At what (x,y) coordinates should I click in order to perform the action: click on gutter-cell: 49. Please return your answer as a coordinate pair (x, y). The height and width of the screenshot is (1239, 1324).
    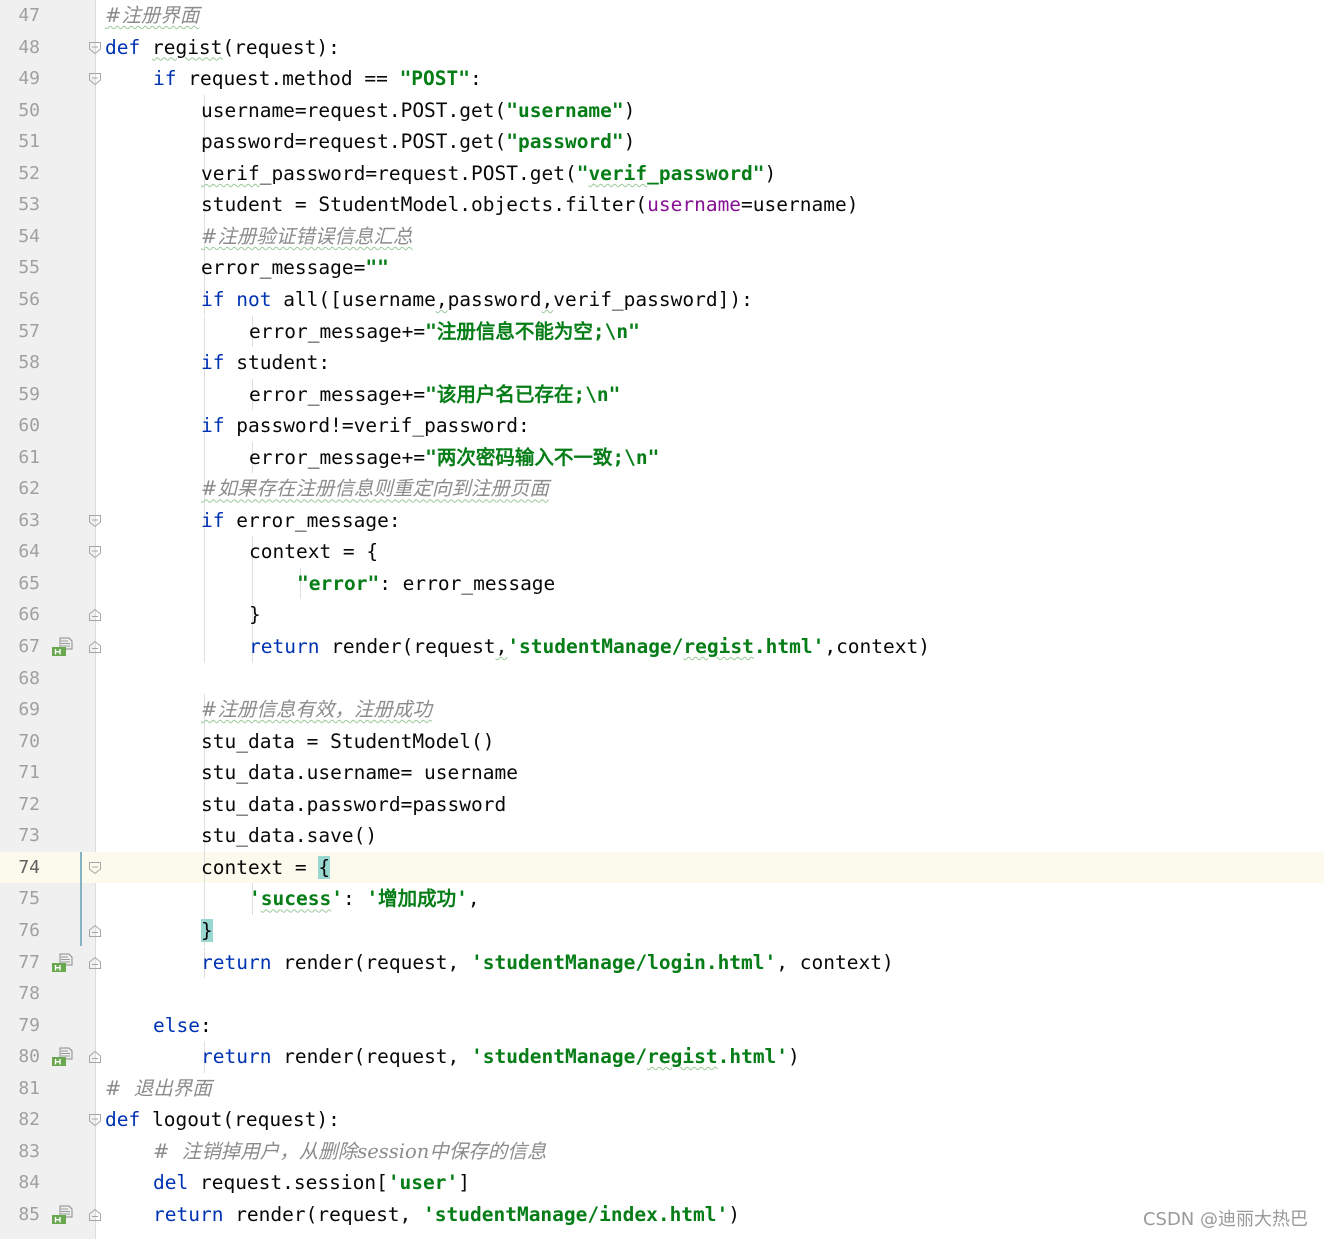
    Looking at the image, I should click on (50, 79).